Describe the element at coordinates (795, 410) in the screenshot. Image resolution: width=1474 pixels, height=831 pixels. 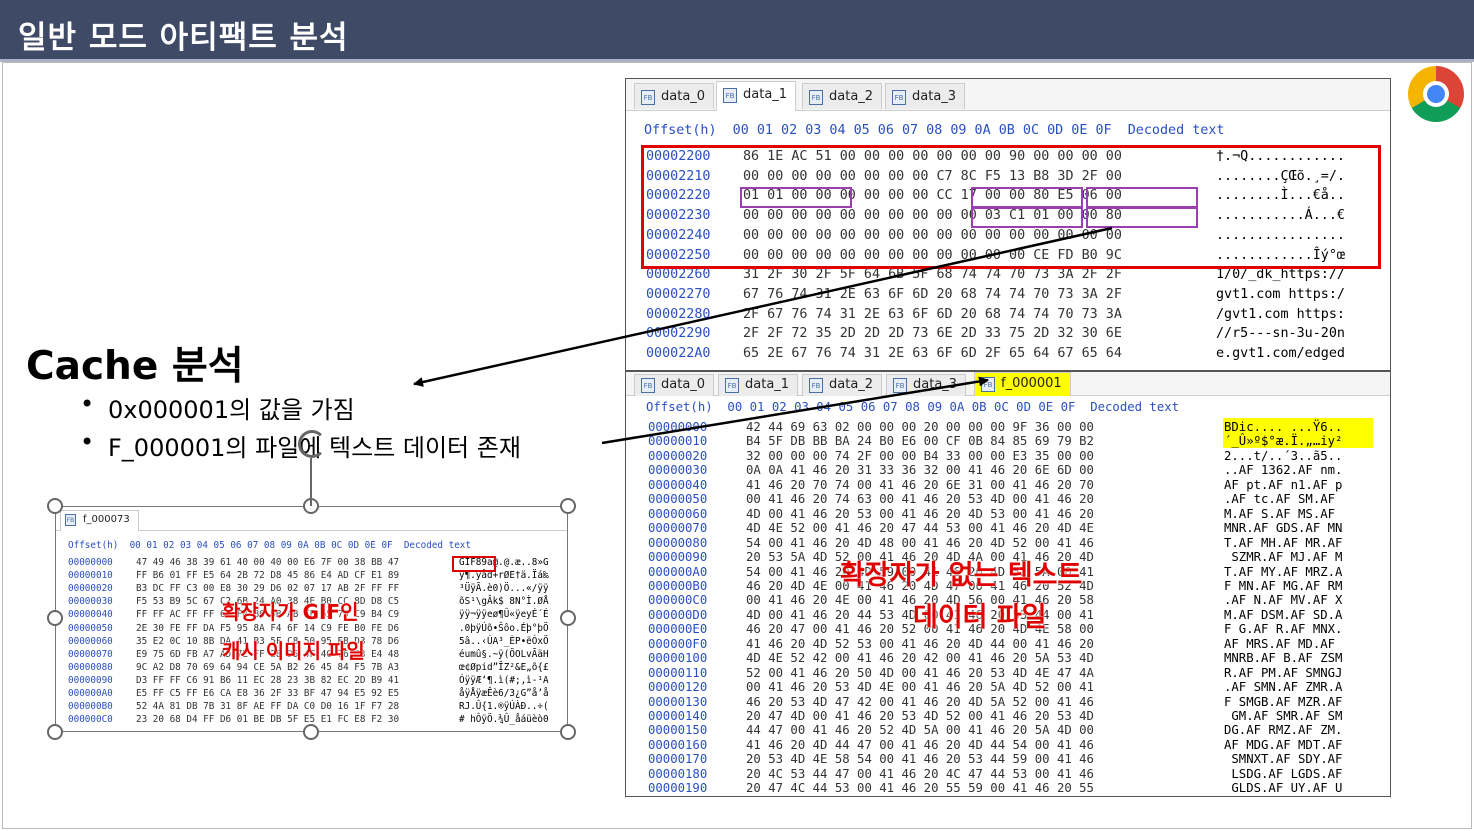
I see `arrow-to-file` at that location.